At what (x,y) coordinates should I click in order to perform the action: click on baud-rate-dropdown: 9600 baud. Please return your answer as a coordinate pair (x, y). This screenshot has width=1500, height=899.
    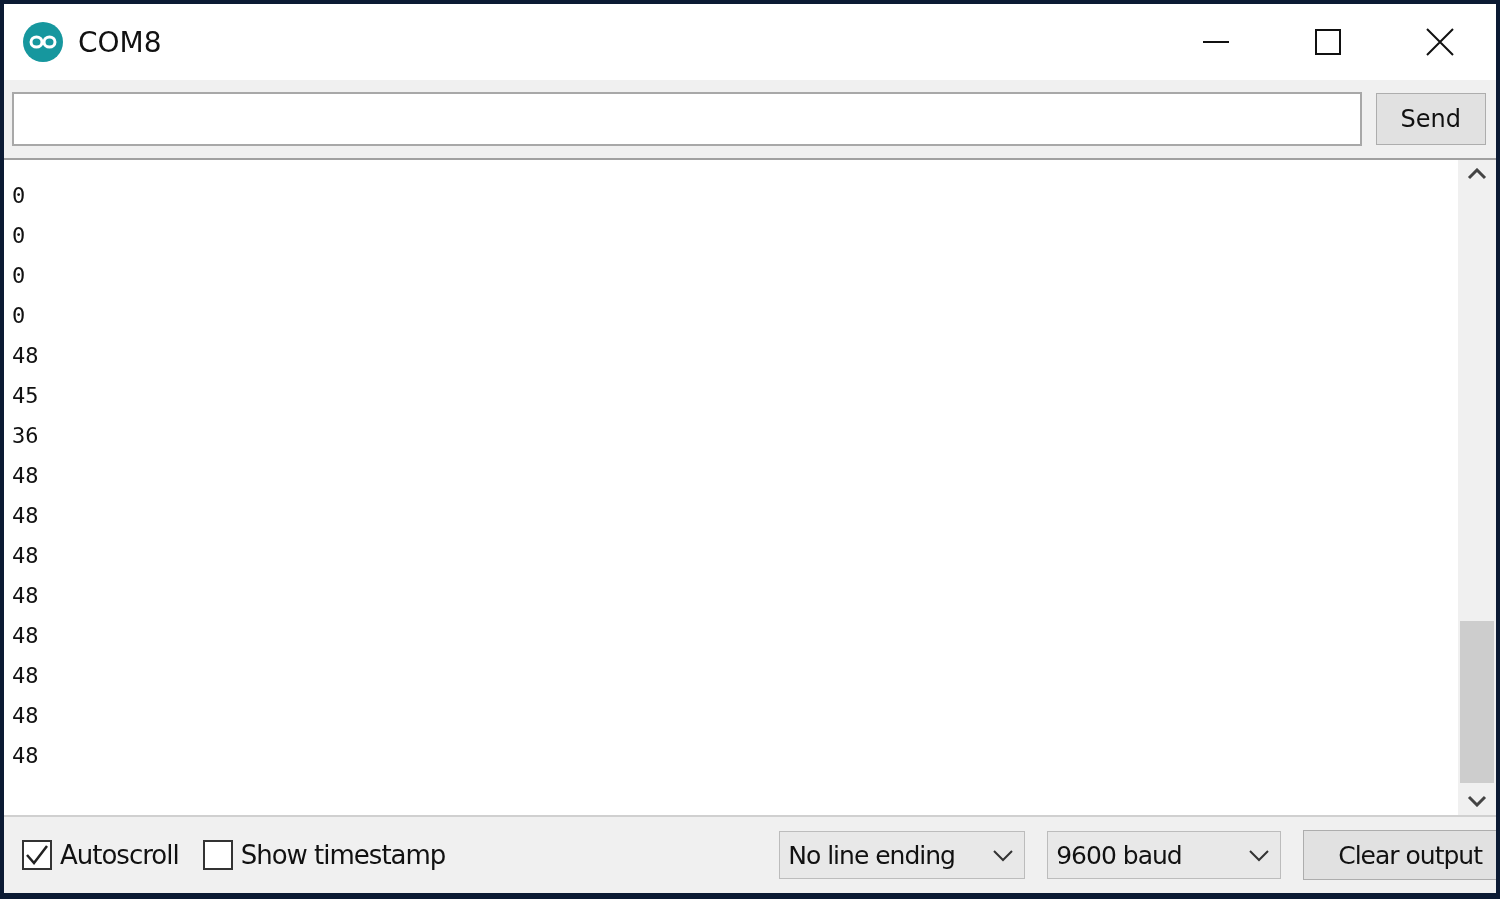
    Looking at the image, I should click on (1164, 855).